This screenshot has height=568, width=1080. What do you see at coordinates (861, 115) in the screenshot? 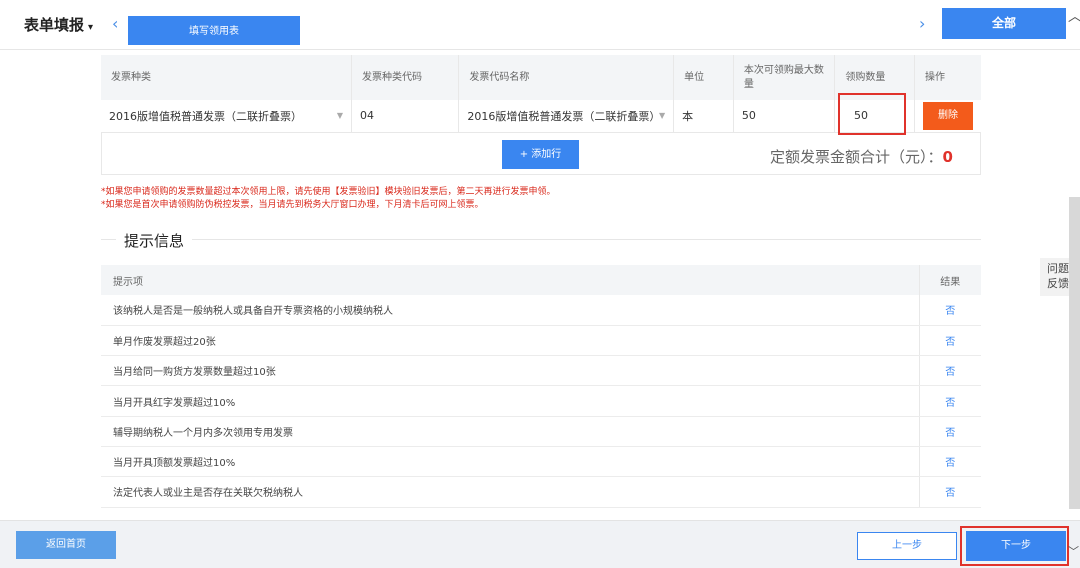
I see `qty-input: 50` at bounding box center [861, 115].